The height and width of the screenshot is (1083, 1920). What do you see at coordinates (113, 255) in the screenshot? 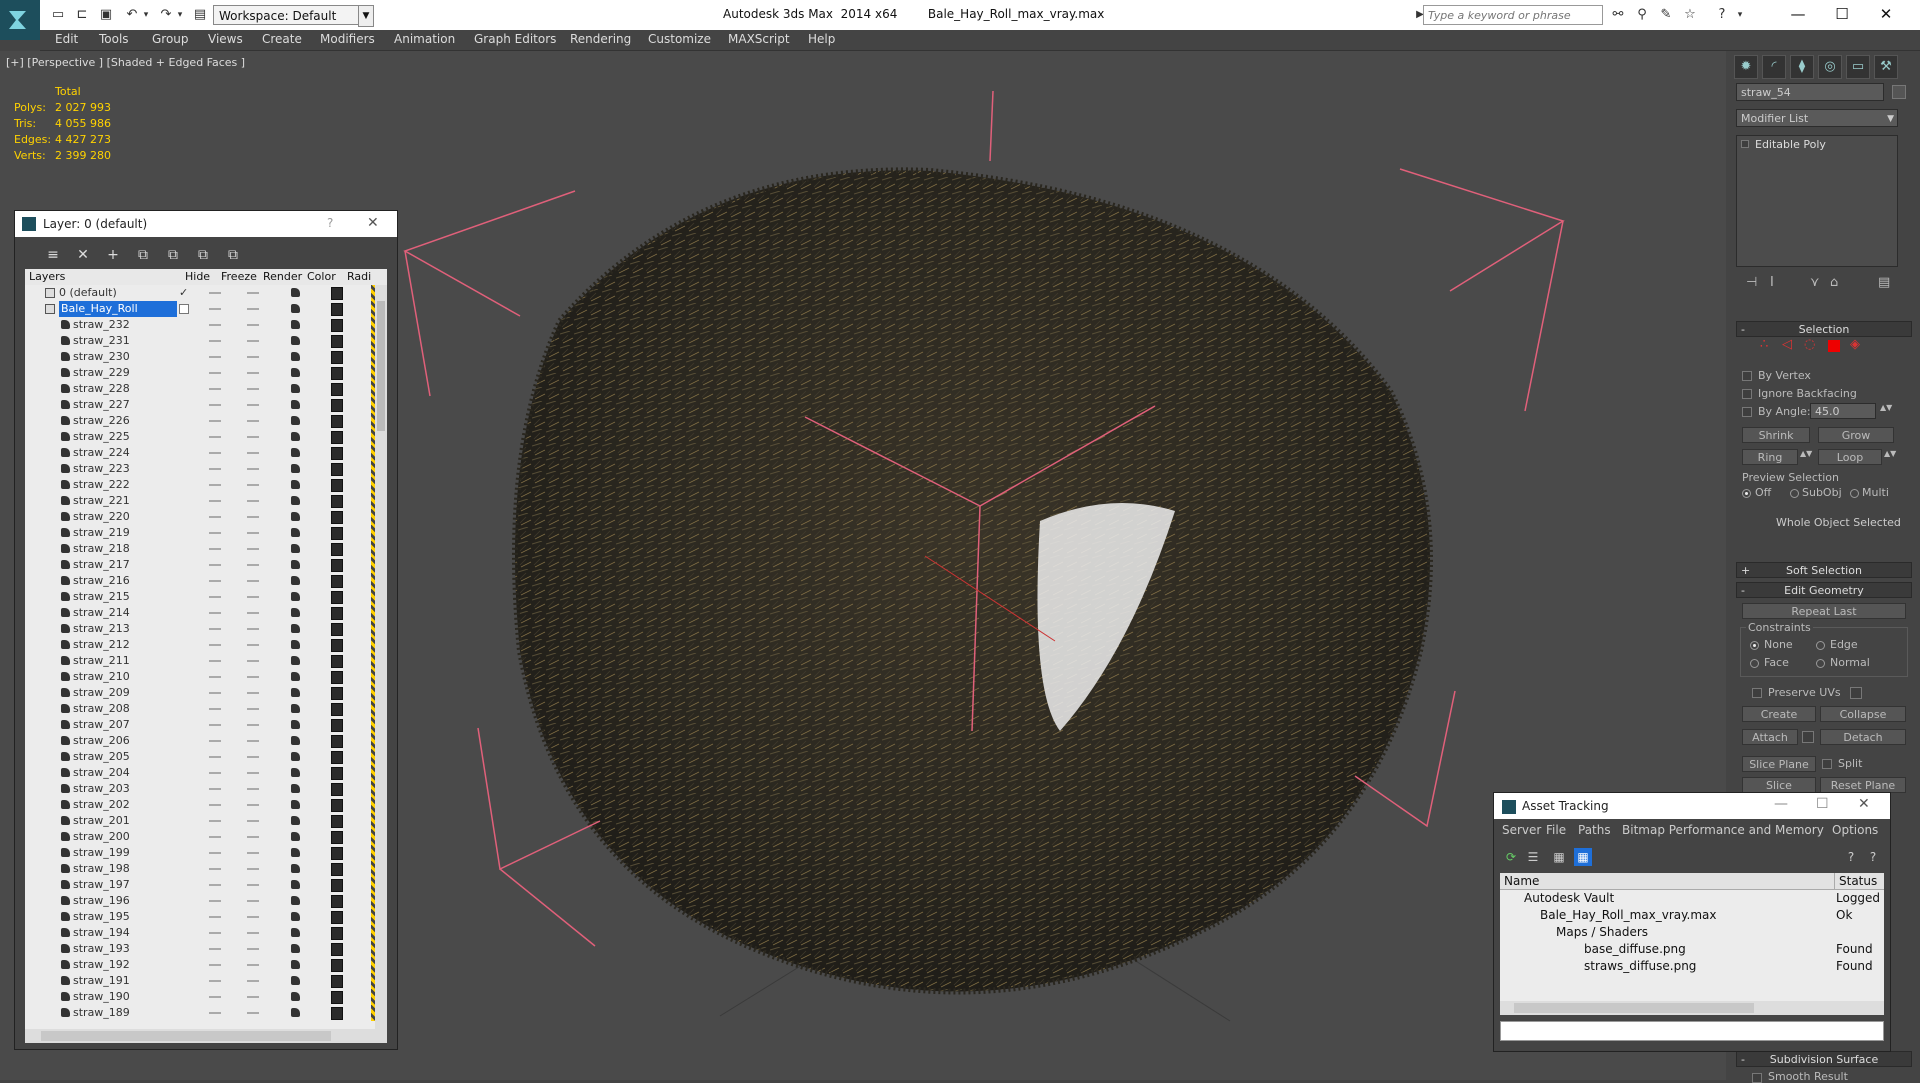
I see `add-to-layer-icon: +` at bounding box center [113, 255].